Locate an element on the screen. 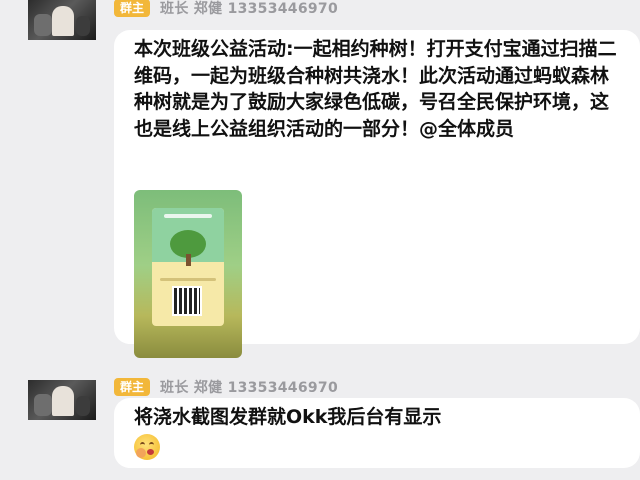  message-bubble: 将浇水截图发群就Okk我后台有显示 is located at coordinates (377, 433).